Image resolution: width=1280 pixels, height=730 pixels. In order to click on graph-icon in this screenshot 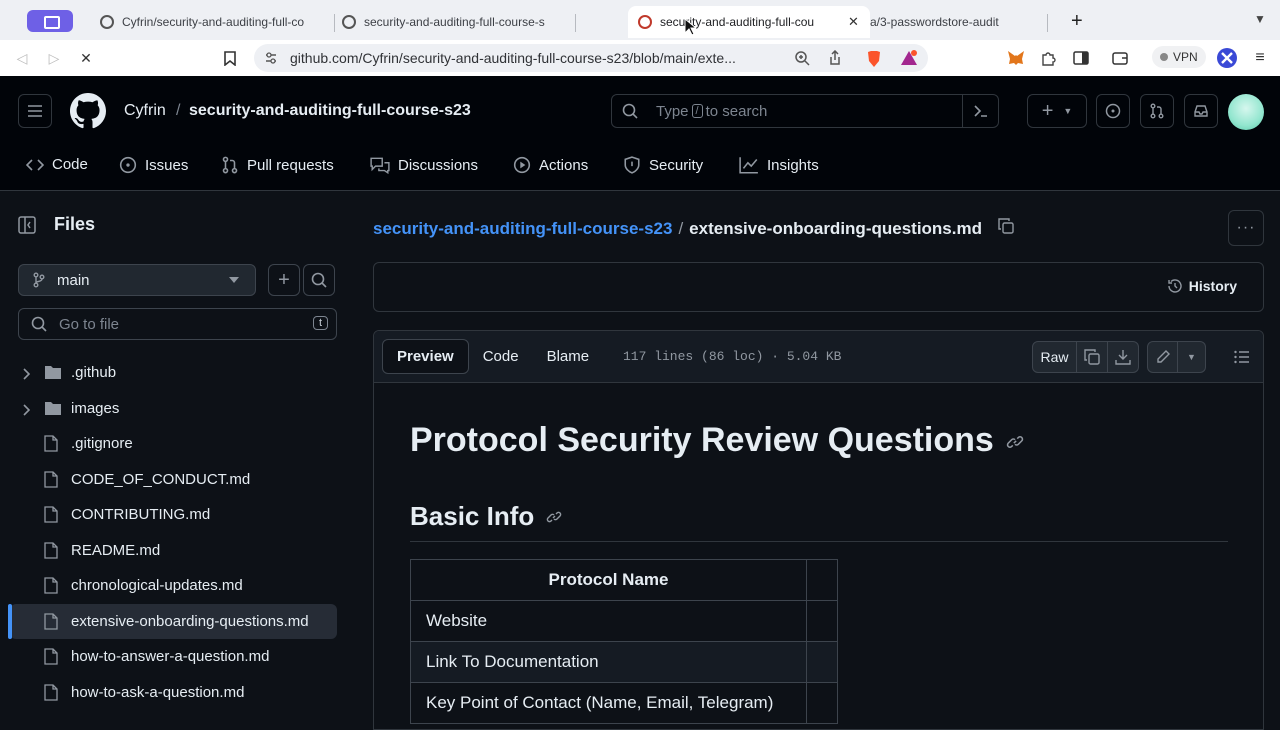, I will do `click(749, 165)`.